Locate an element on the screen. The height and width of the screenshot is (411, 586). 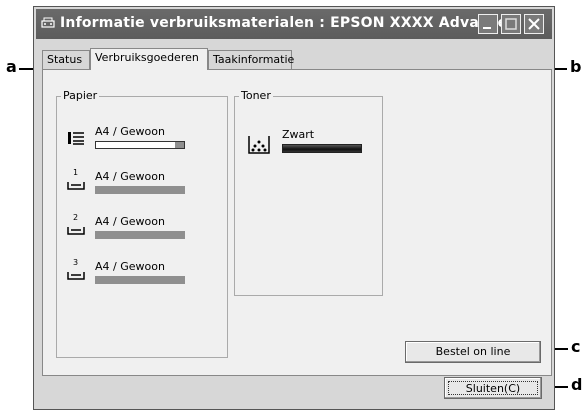
papier-legend: Papier is located at coordinates (80, 95).